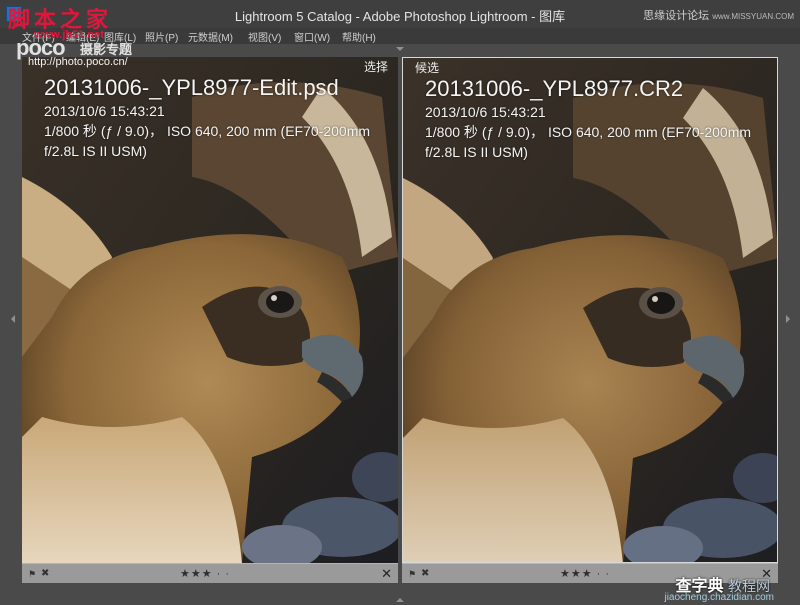  What do you see at coordinates (676, 16) in the screenshot?
I see `brand-right-text: 思缘设计论坛` at bounding box center [676, 16].